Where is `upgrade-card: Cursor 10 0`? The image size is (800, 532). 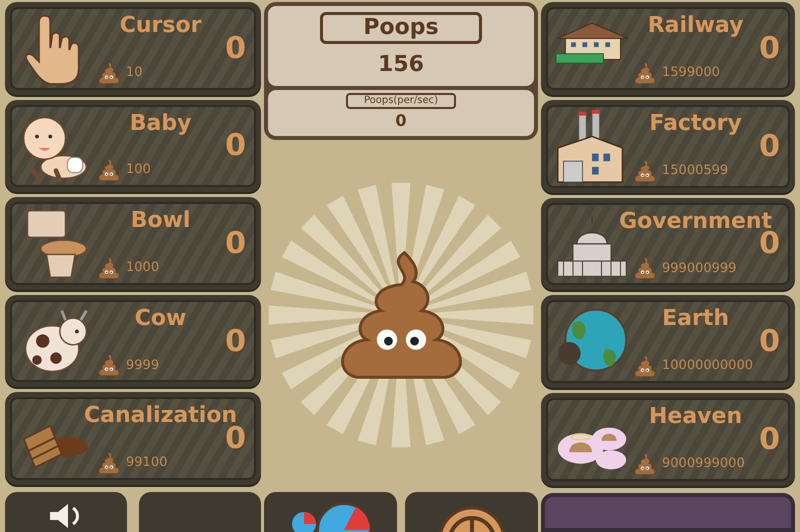
upgrade-card: Cursor 10 0 is located at coordinates (133, 48).